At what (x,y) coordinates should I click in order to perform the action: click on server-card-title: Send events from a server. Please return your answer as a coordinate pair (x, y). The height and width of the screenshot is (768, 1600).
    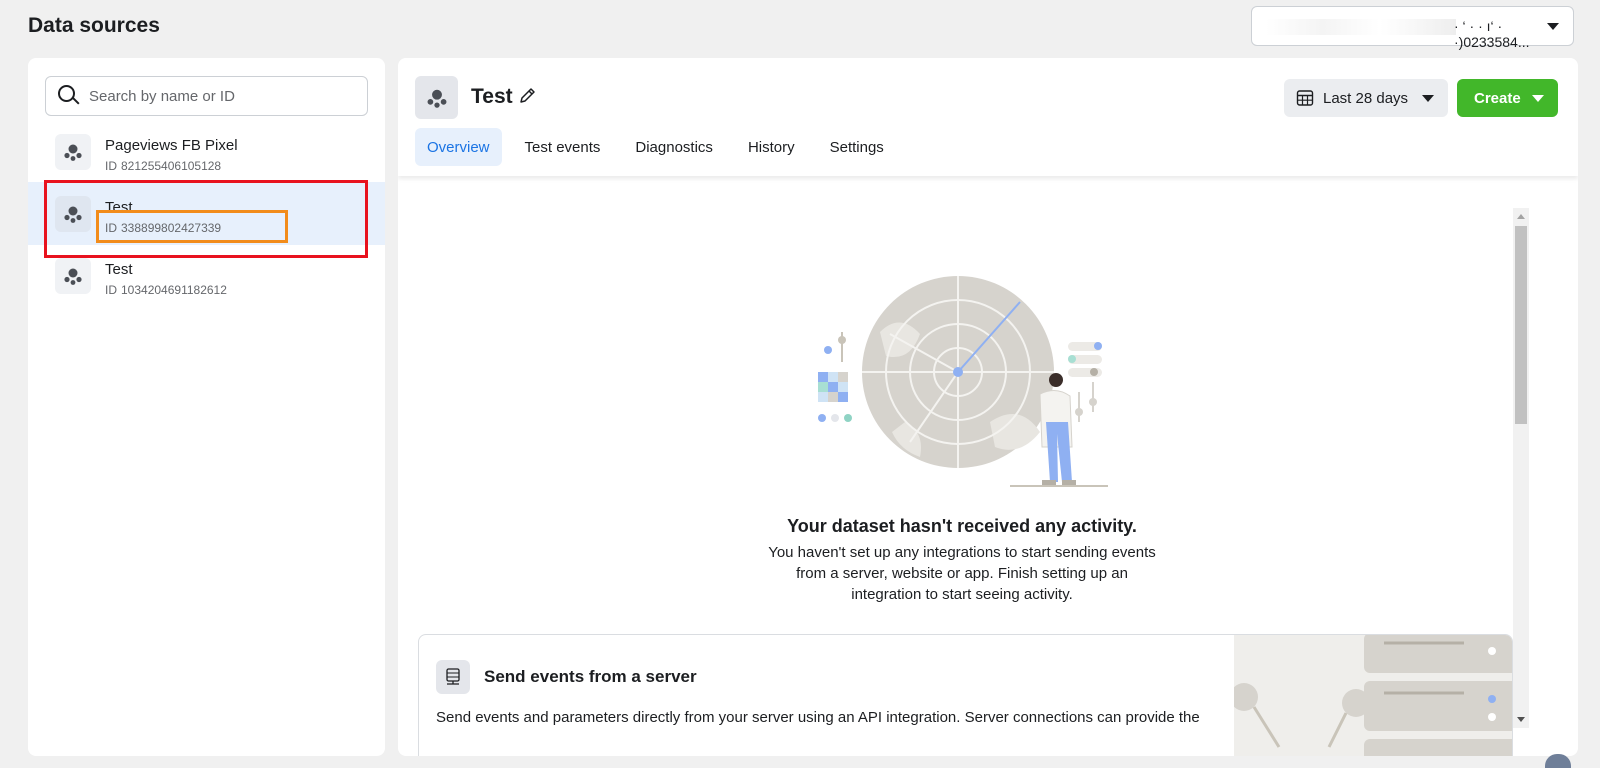
    Looking at the image, I should click on (590, 676).